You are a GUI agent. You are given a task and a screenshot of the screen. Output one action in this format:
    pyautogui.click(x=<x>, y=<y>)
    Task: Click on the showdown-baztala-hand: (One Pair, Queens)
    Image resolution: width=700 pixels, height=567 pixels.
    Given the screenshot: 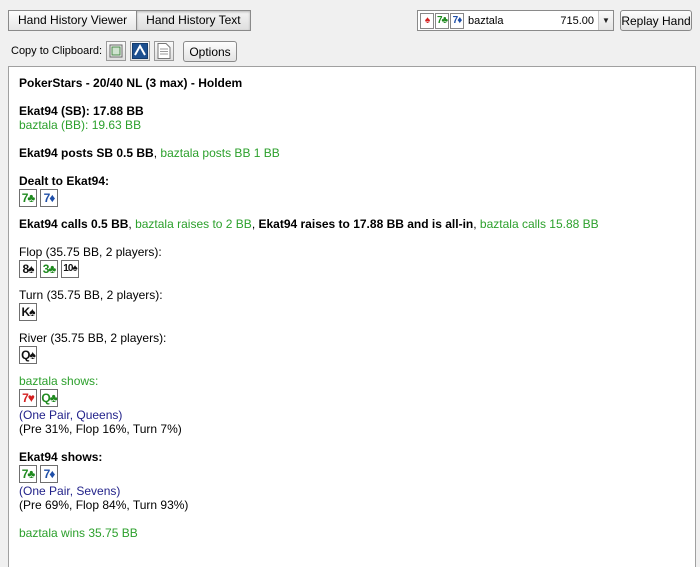 What is the action you would take?
    pyautogui.click(x=71, y=415)
    